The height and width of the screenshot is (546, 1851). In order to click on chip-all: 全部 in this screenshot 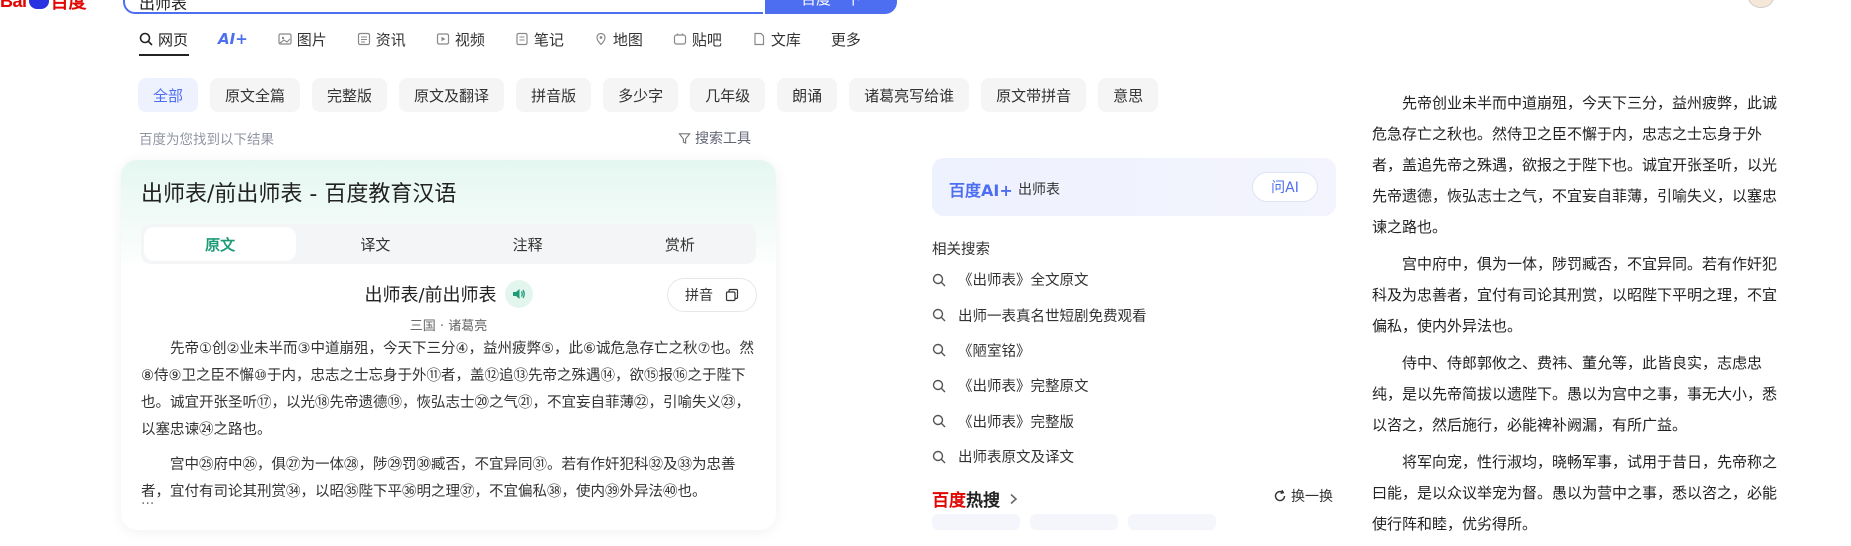, I will do `click(168, 95)`.